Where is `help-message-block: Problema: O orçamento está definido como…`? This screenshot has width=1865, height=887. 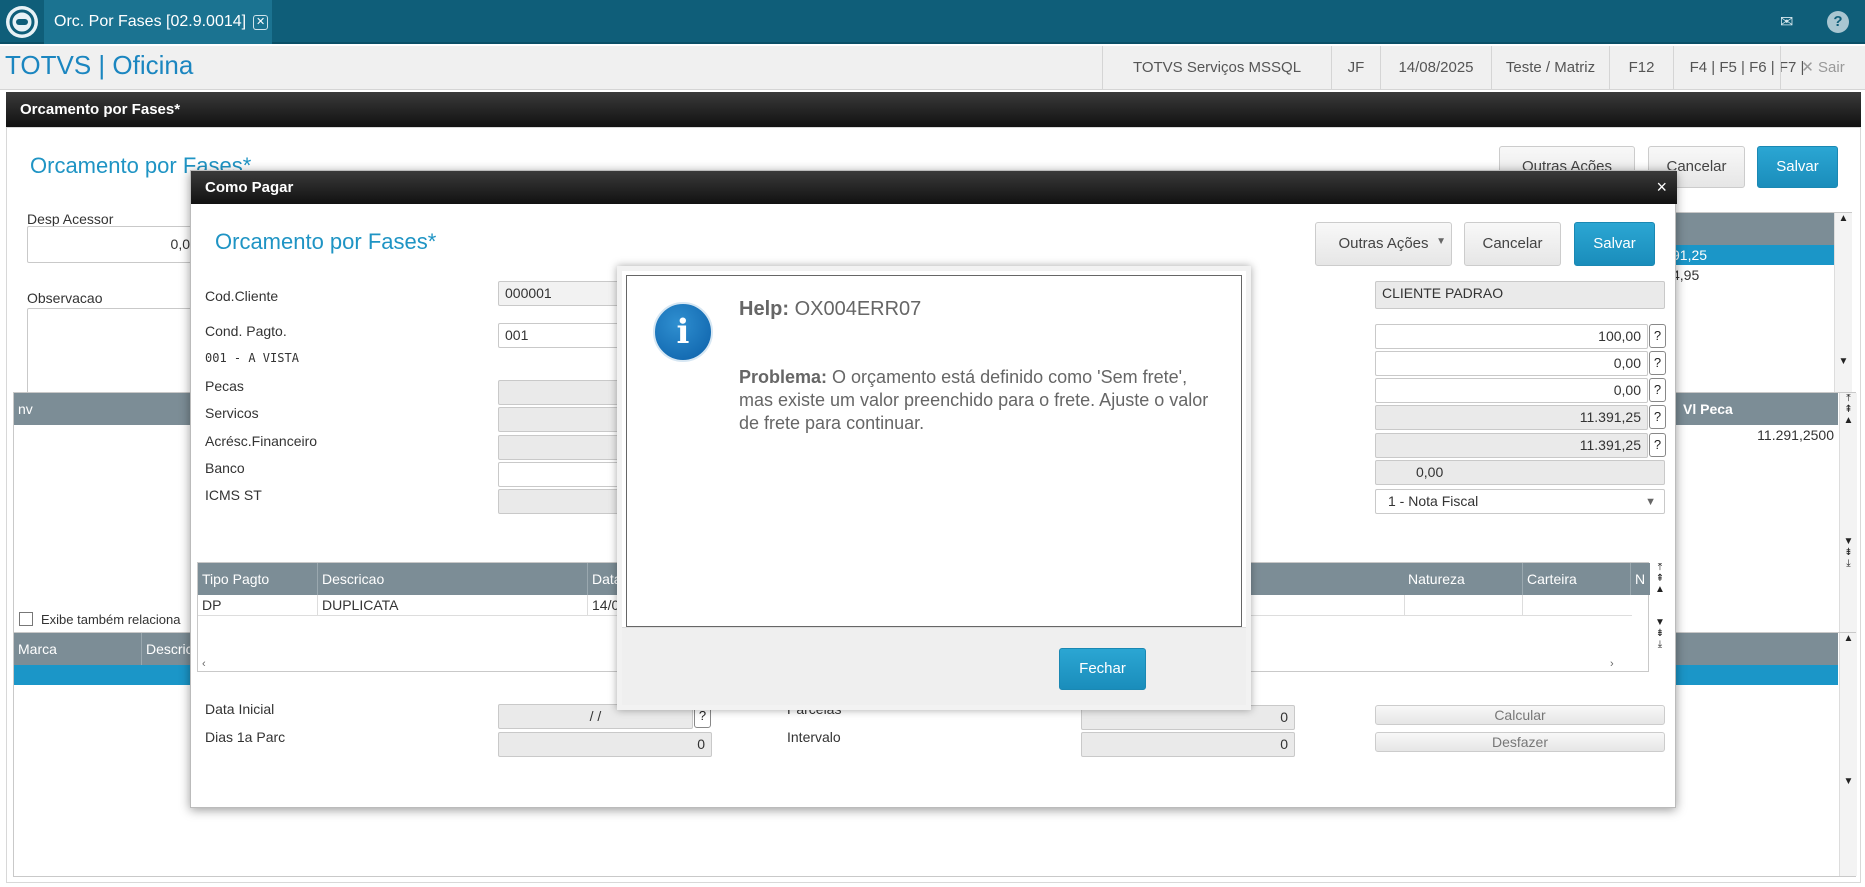 help-message-block: Problema: O orçamento está definido como… is located at coordinates (979, 400).